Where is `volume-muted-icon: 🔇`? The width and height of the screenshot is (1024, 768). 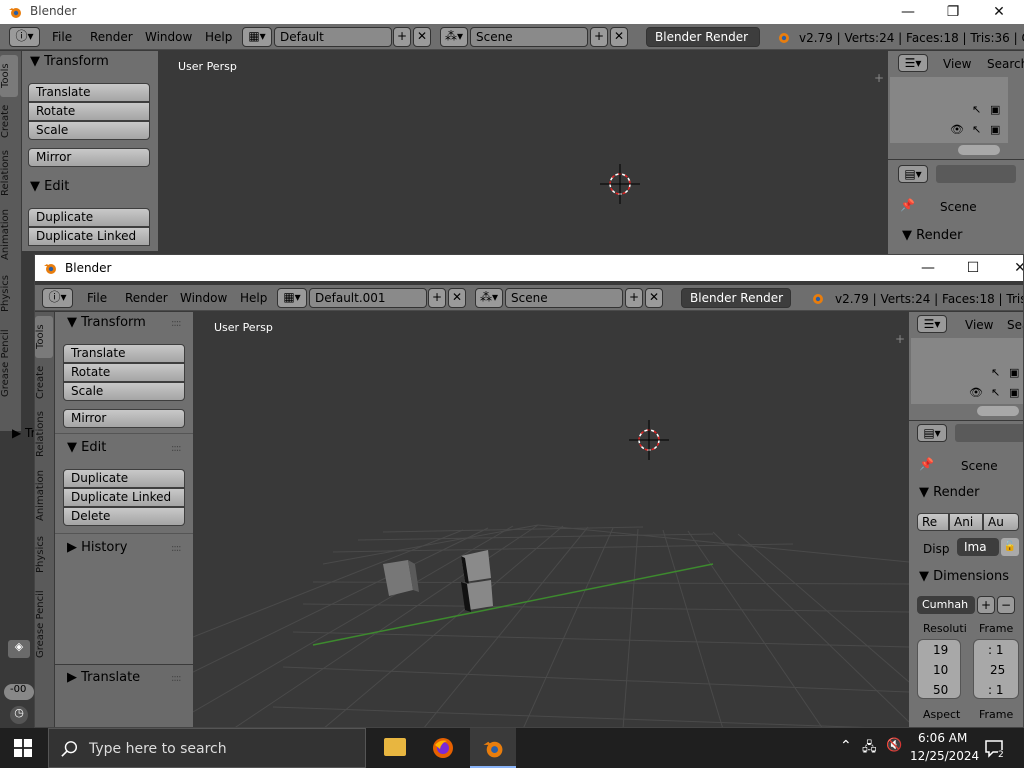
volume-muted-icon: 🔇 is located at coordinates (894, 745).